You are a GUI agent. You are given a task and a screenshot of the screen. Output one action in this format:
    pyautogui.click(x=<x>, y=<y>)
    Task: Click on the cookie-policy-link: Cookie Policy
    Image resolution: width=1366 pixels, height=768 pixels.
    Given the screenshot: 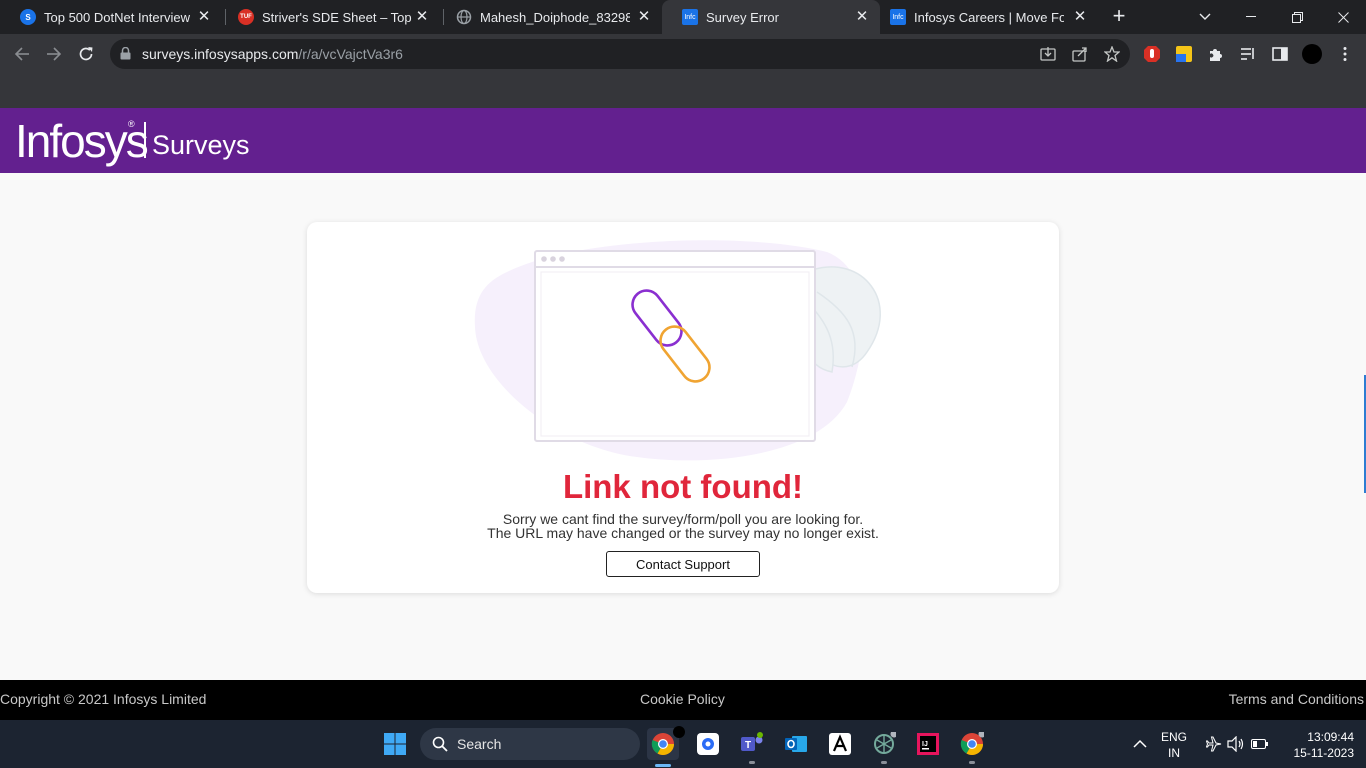 What is the action you would take?
    pyautogui.click(x=682, y=699)
    